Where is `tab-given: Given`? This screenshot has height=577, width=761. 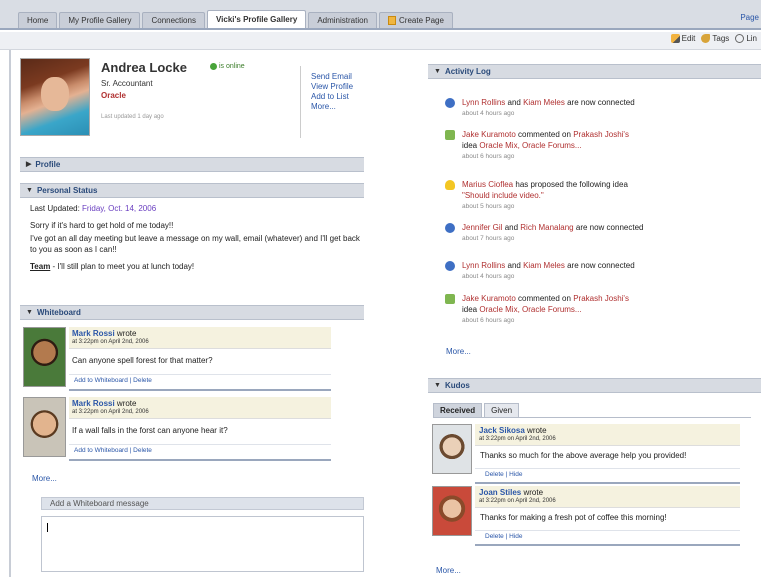
tab-given: Given is located at coordinates (502, 410).